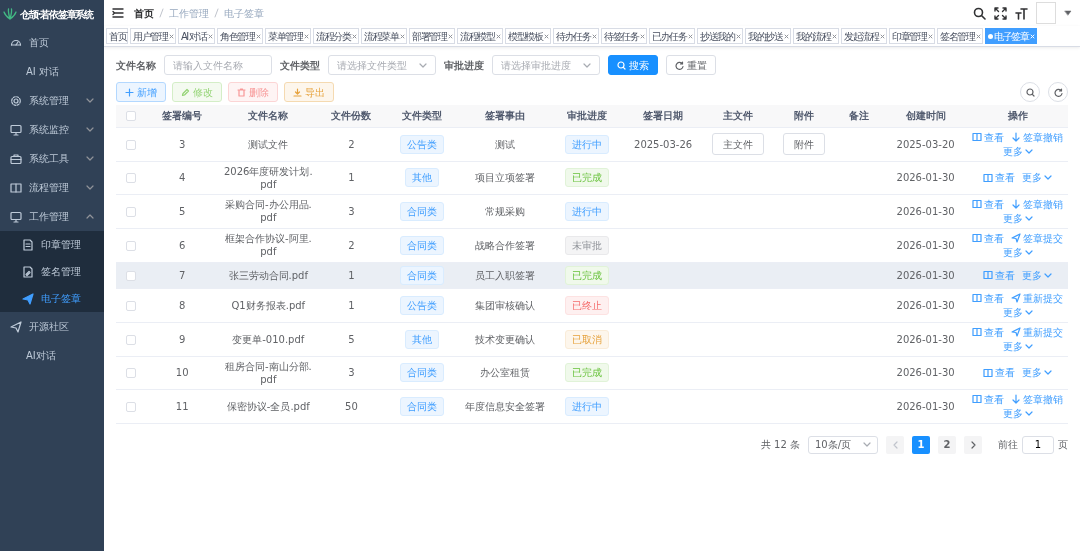 This screenshot has height=551, width=1080. I want to click on breadcrumb-item: 首页, so click(144, 13).